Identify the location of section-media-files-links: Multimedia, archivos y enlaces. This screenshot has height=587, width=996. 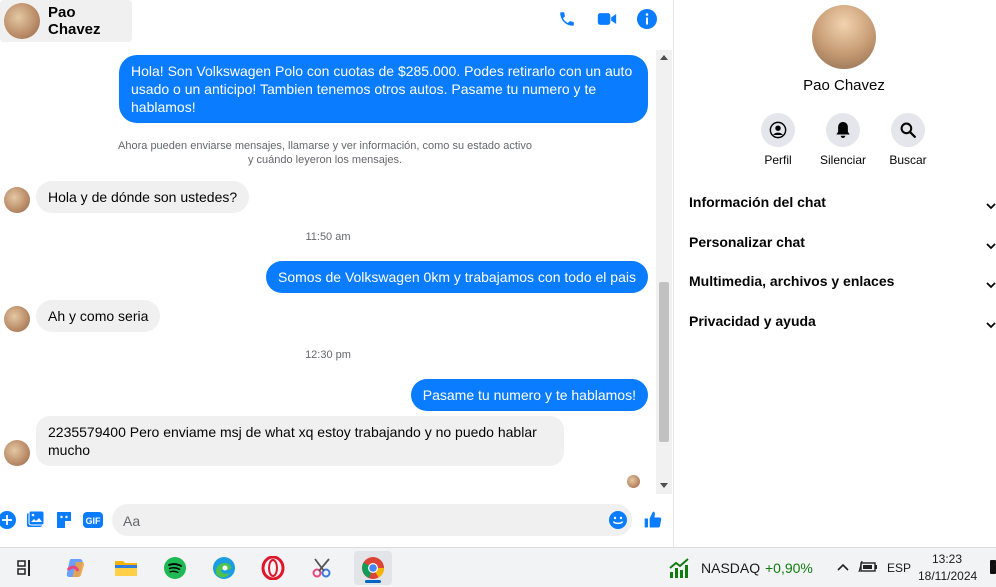
(842, 283).